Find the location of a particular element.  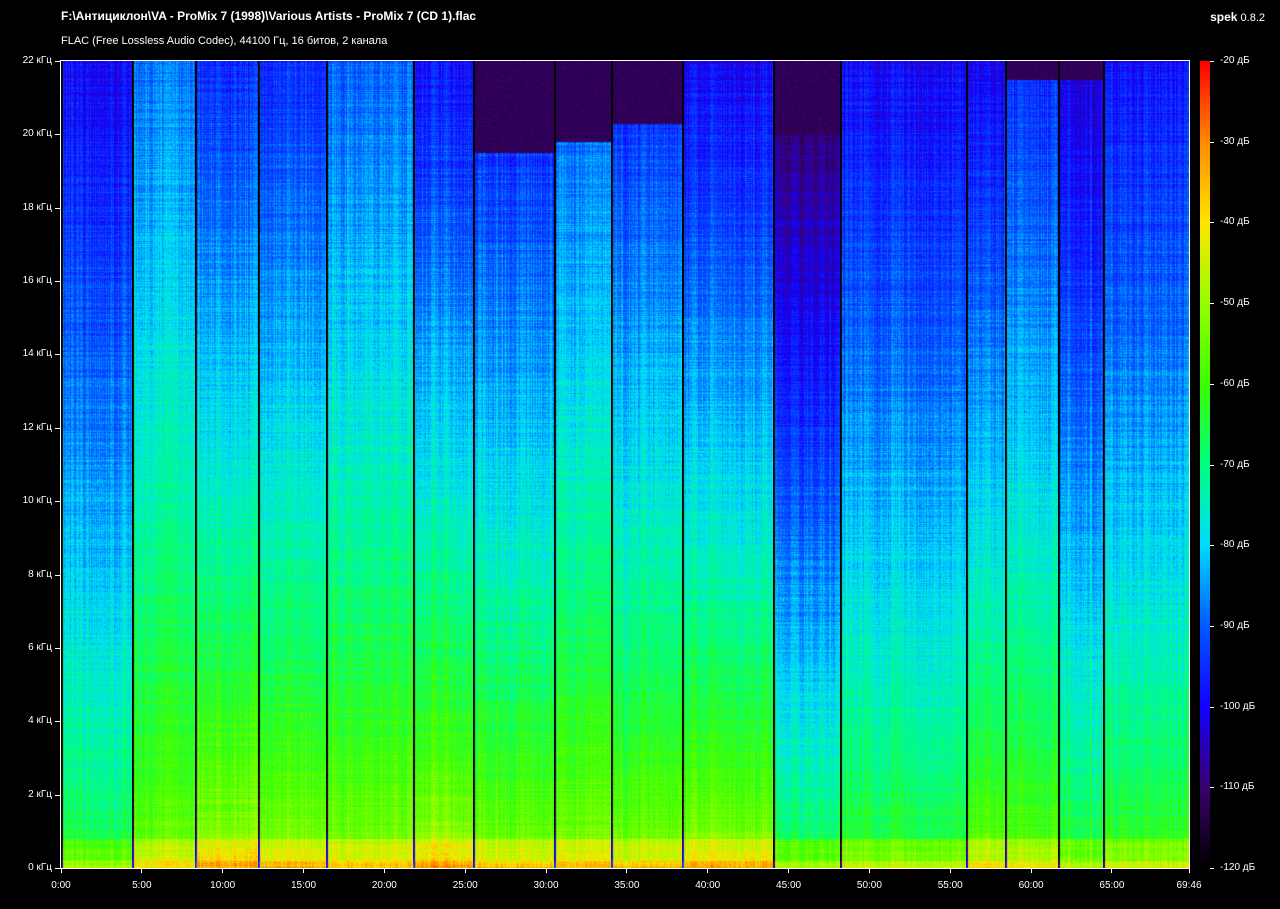

y-axis-line is located at coordinates (60, 465).